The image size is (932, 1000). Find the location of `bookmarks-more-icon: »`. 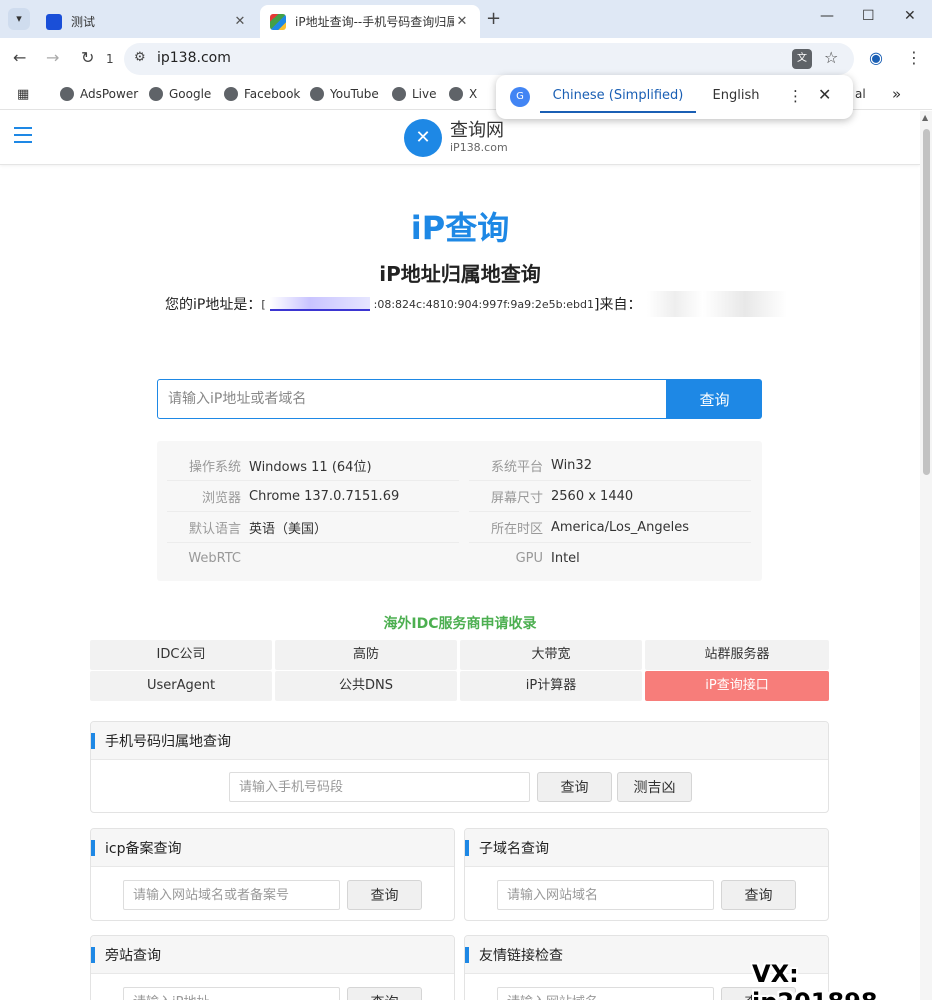

bookmarks-more-icon: » is located at coordinates (896, 94).